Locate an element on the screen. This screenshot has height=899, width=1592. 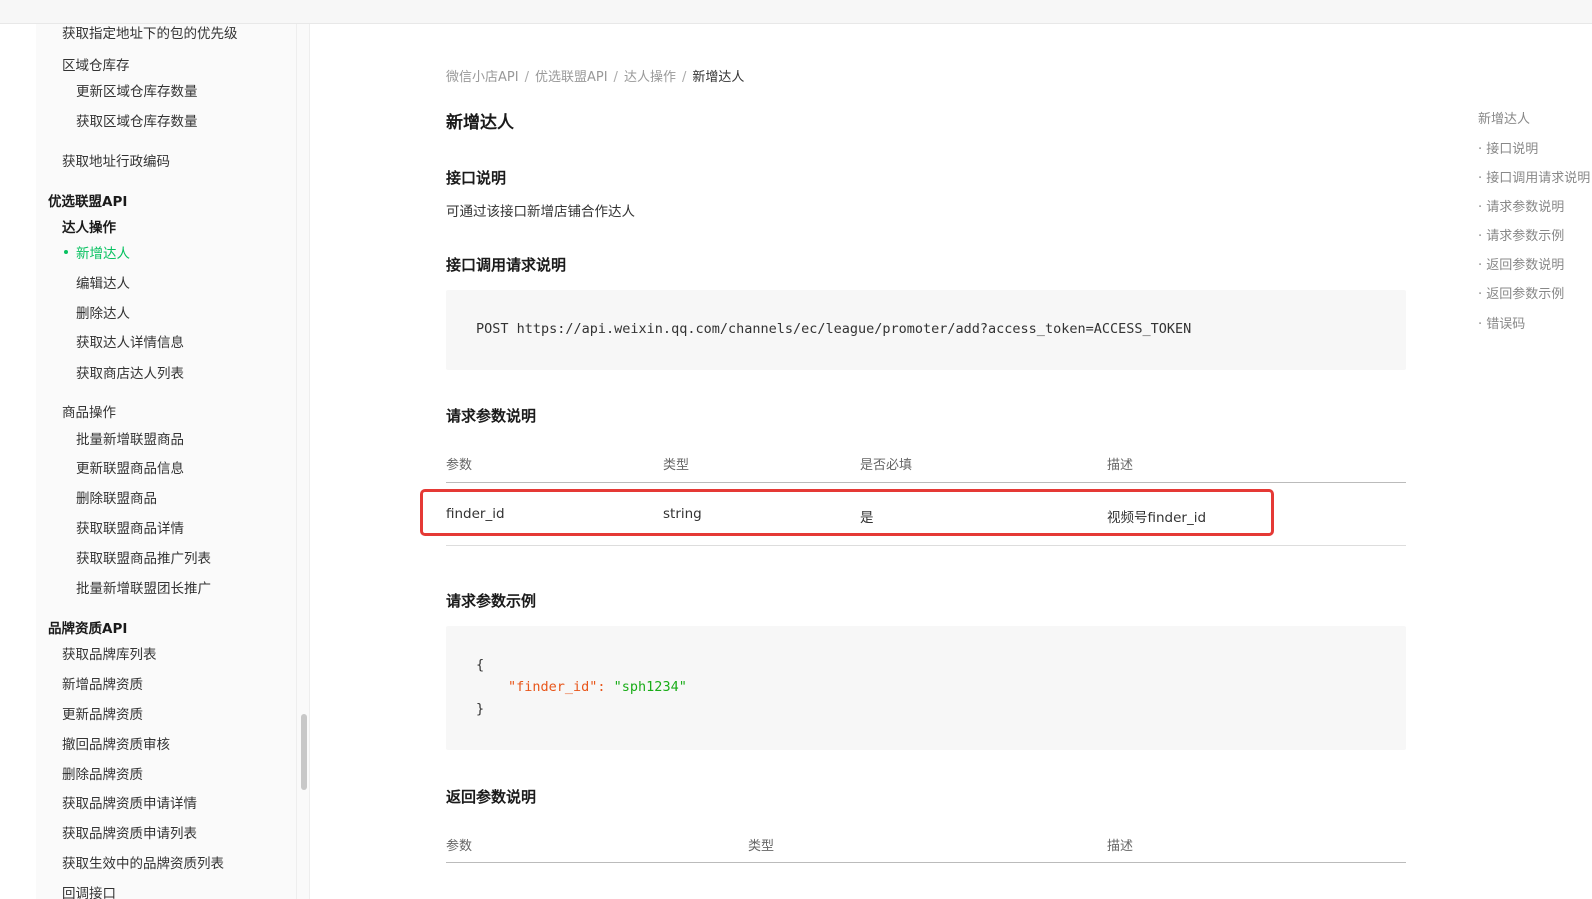
return-table-header-divider is located at coordinates (926, 862).